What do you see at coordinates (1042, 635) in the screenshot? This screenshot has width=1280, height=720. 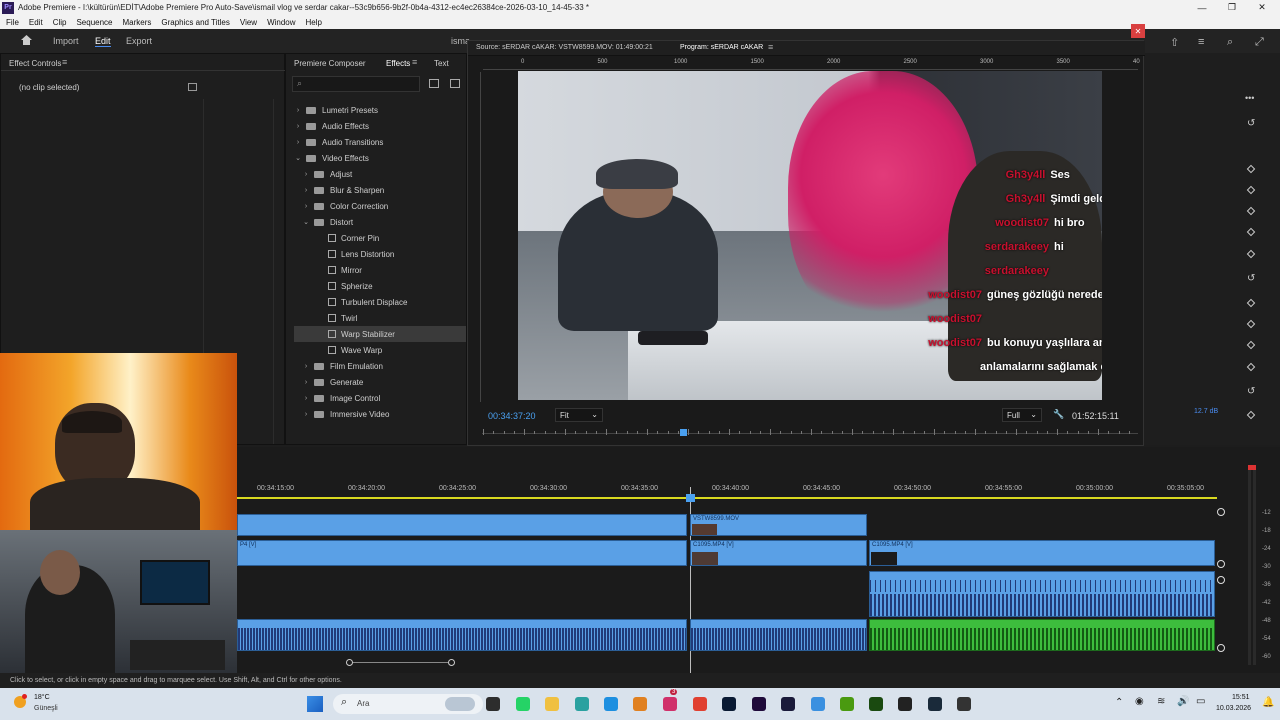 I see `audio-clip-a2-right` at bounding box center [1042, 635].